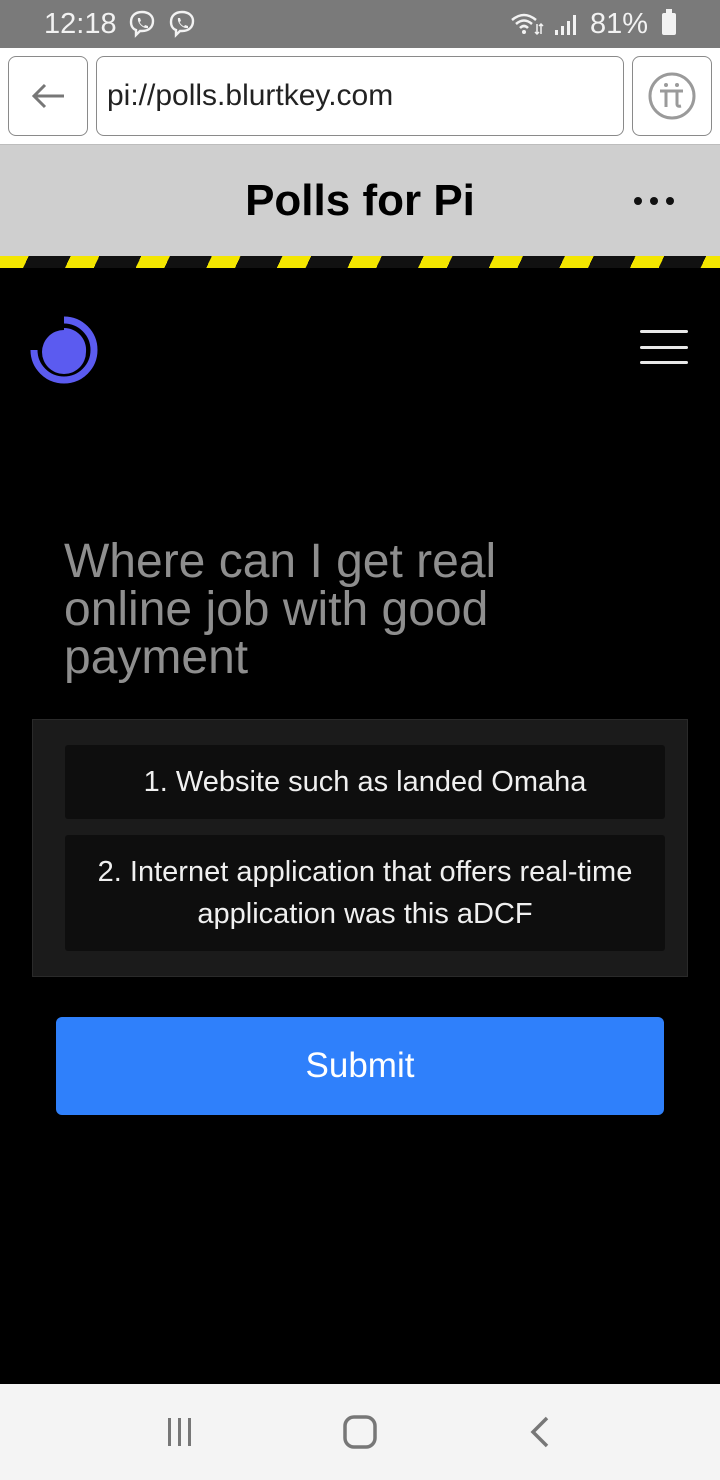 This screenshot has height=1480, width=720. I want to click on poll-option-1: 1. Website such as landed Omaha, so click(365, 782).